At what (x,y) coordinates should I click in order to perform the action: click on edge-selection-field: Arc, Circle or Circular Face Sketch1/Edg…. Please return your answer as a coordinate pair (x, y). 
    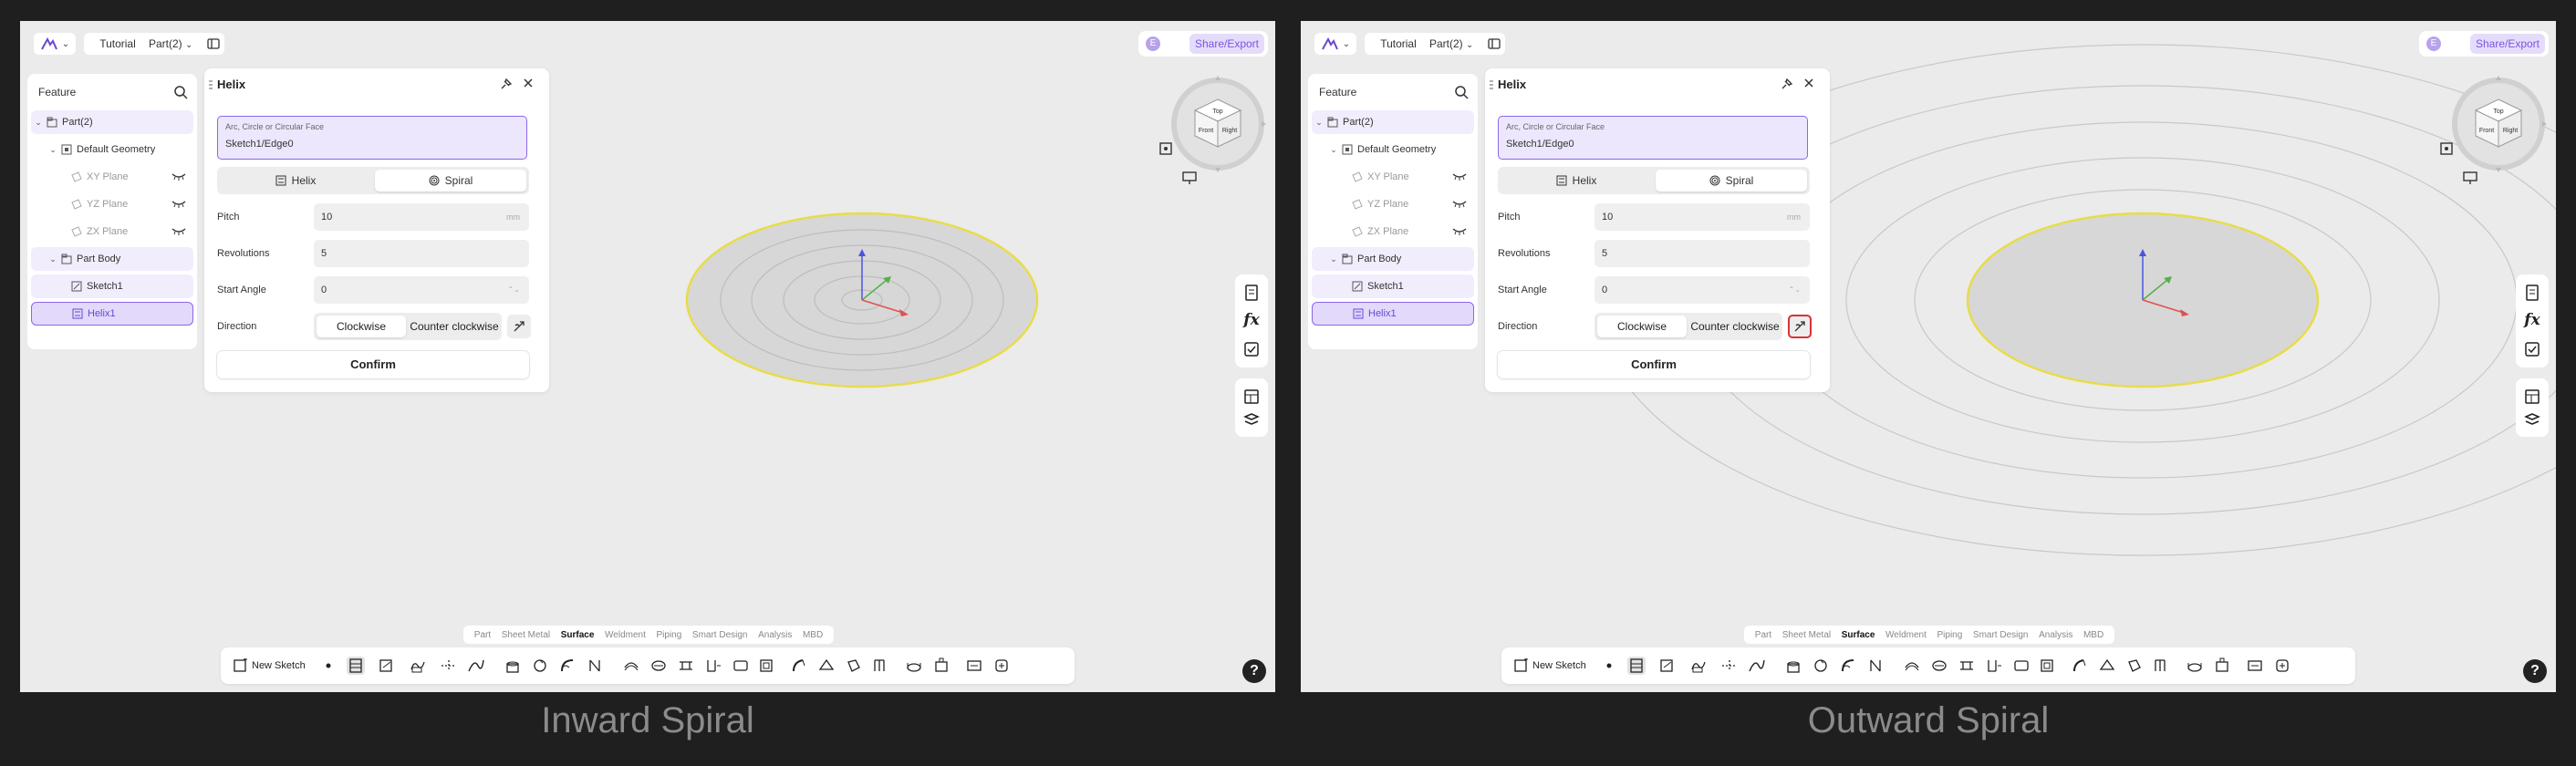
    Looking at the image, I should click on (1653, 138).